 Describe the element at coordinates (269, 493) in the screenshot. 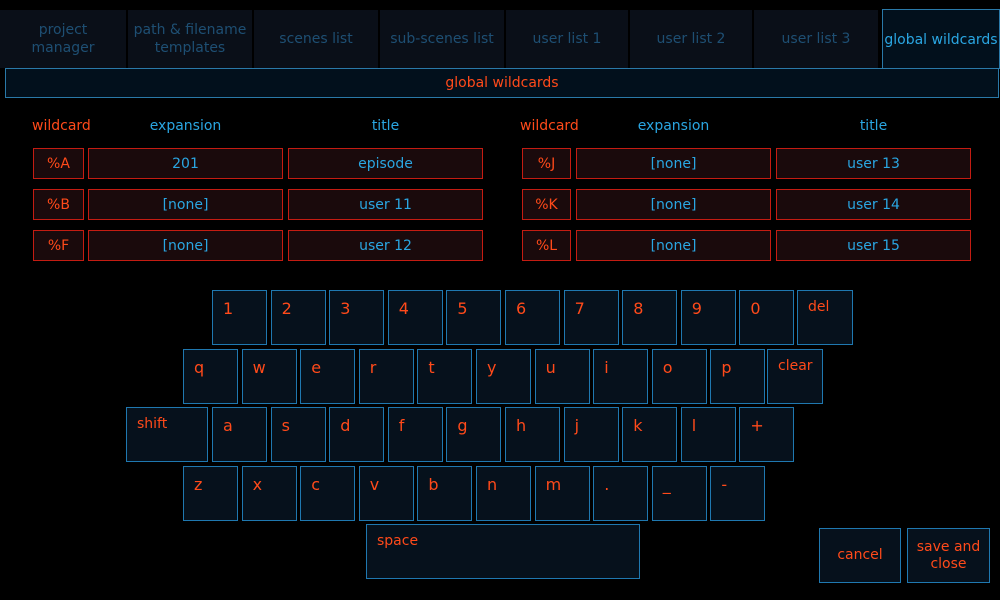

I see `key-x: x` at that location.